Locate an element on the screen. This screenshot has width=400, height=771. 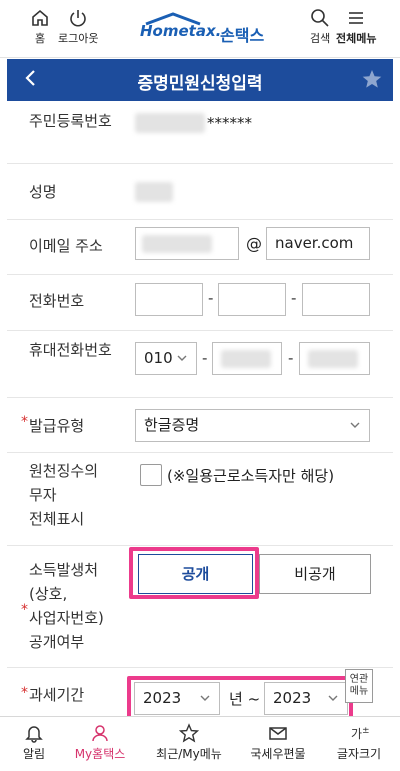
tax-period-row: * 과세기간 2023 년 ~ 2023 is located at coordinates (200, 694).